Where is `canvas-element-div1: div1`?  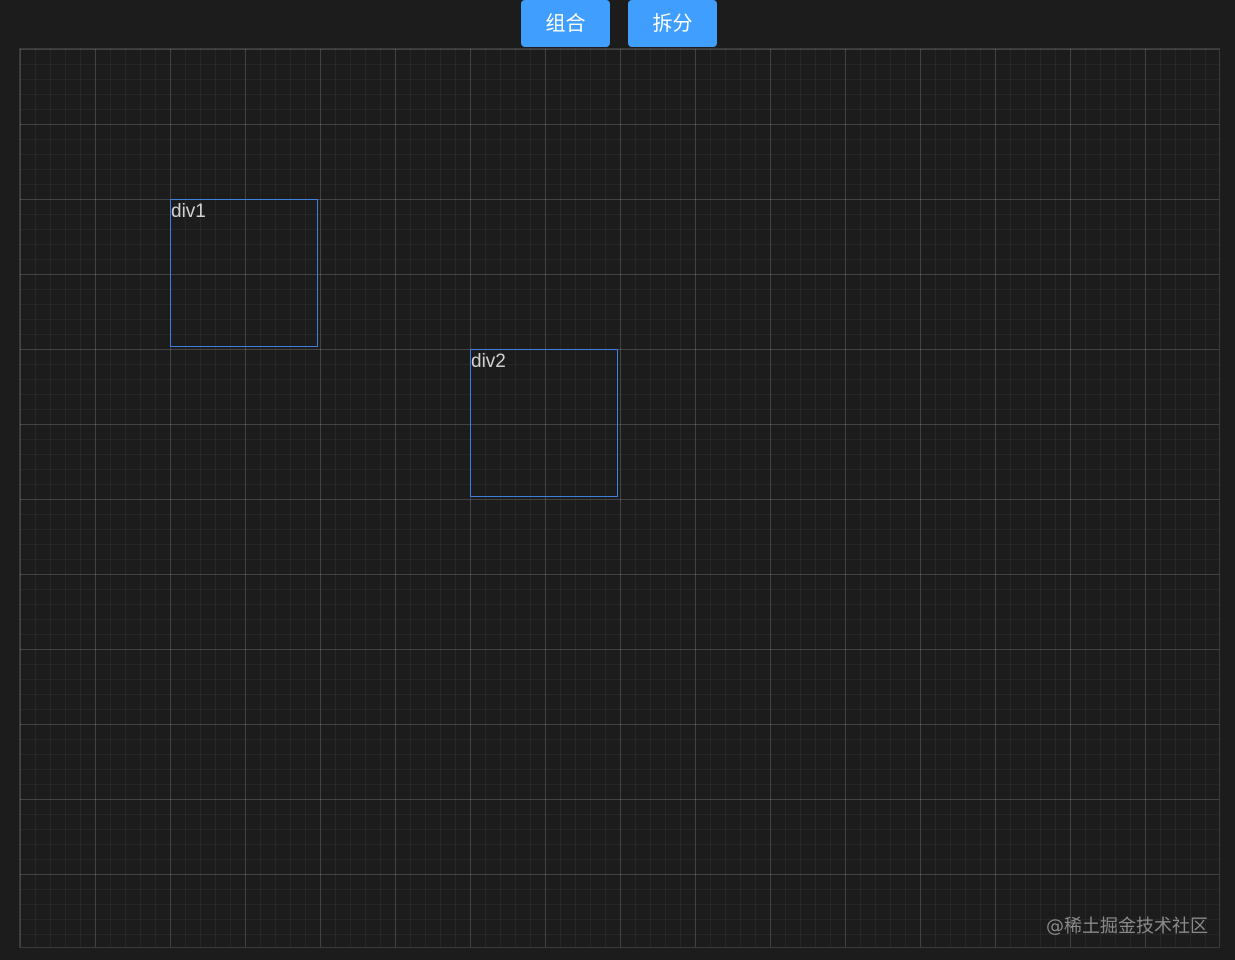 canvas-element-div1: div1 is located at coordinates (244, 273).